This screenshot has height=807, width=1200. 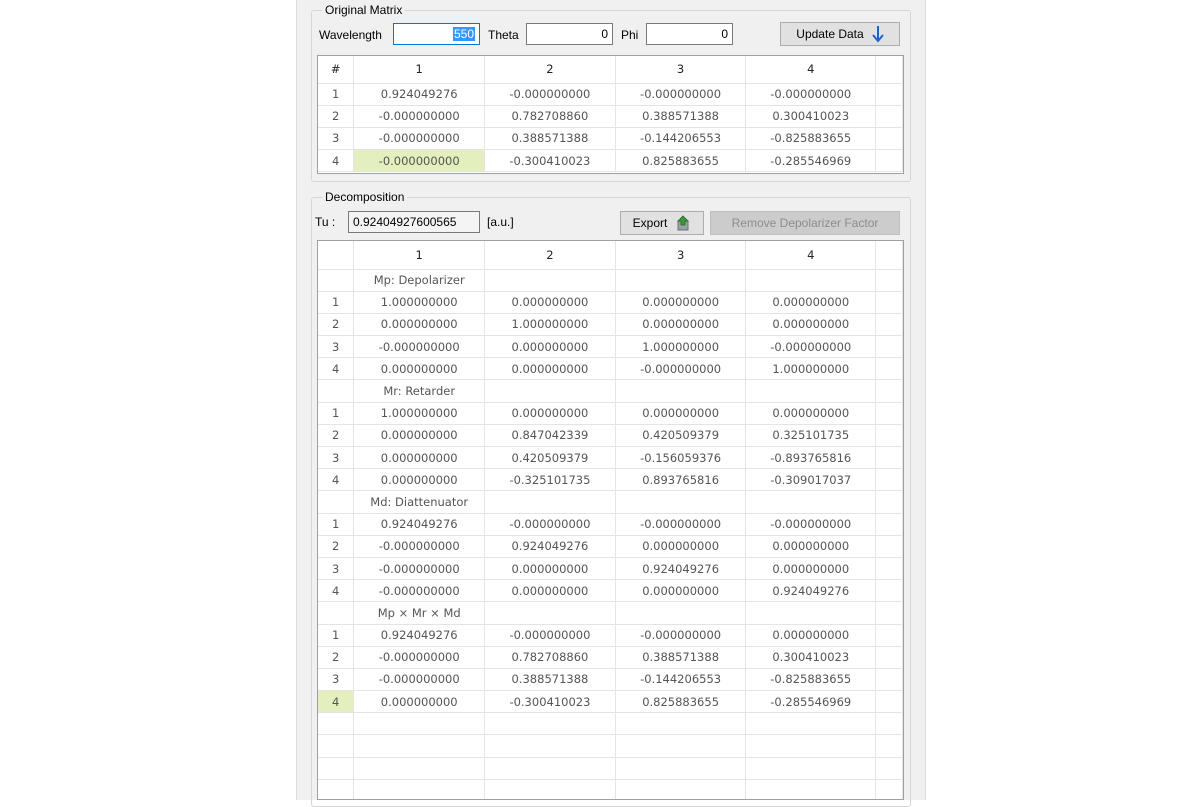 What do you see at coordinates (681, 702) in the screenshot?
I see `matrix-cell: 0.825883655` at bounding box center [681, 702].